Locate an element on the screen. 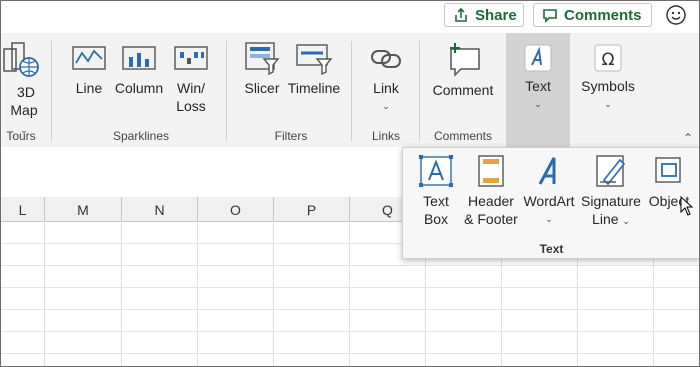  wordart-button: WordArt ⌄ is located at coordinates (549, 191).